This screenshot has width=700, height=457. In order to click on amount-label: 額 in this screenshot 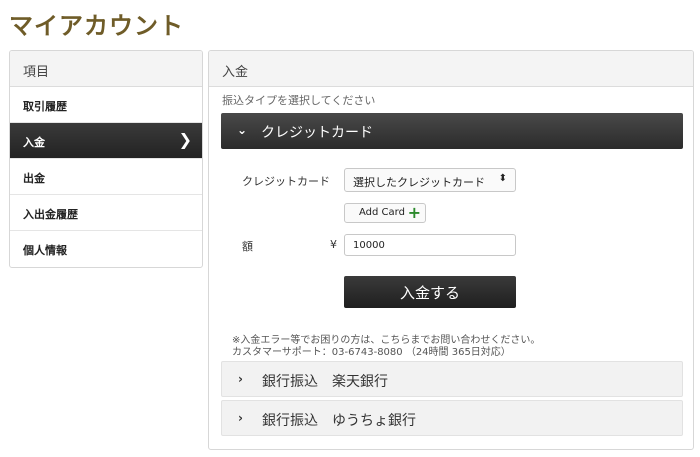, I will do `click(247, 246)`.